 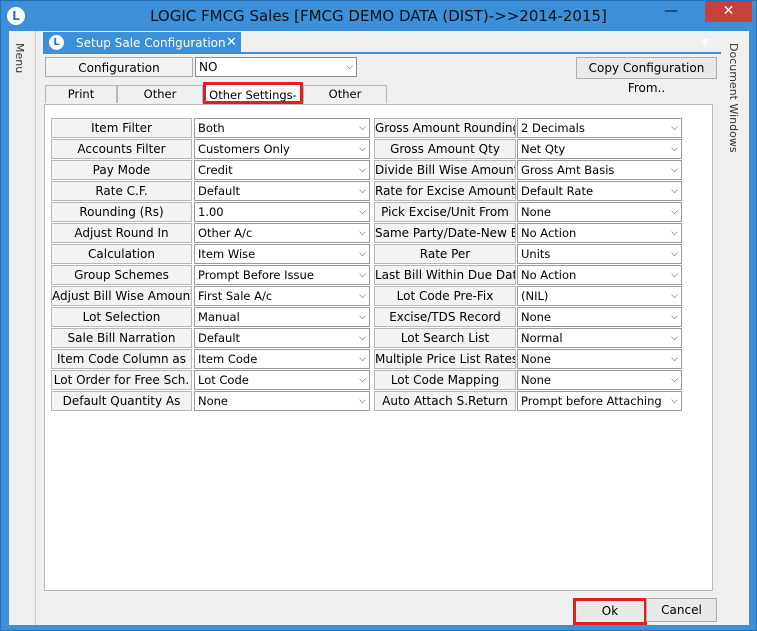 What do you see at coordinates (553, 128) in the screenshot?
I see `select-value: 2 Decimals` at bounding box center [553, 128].